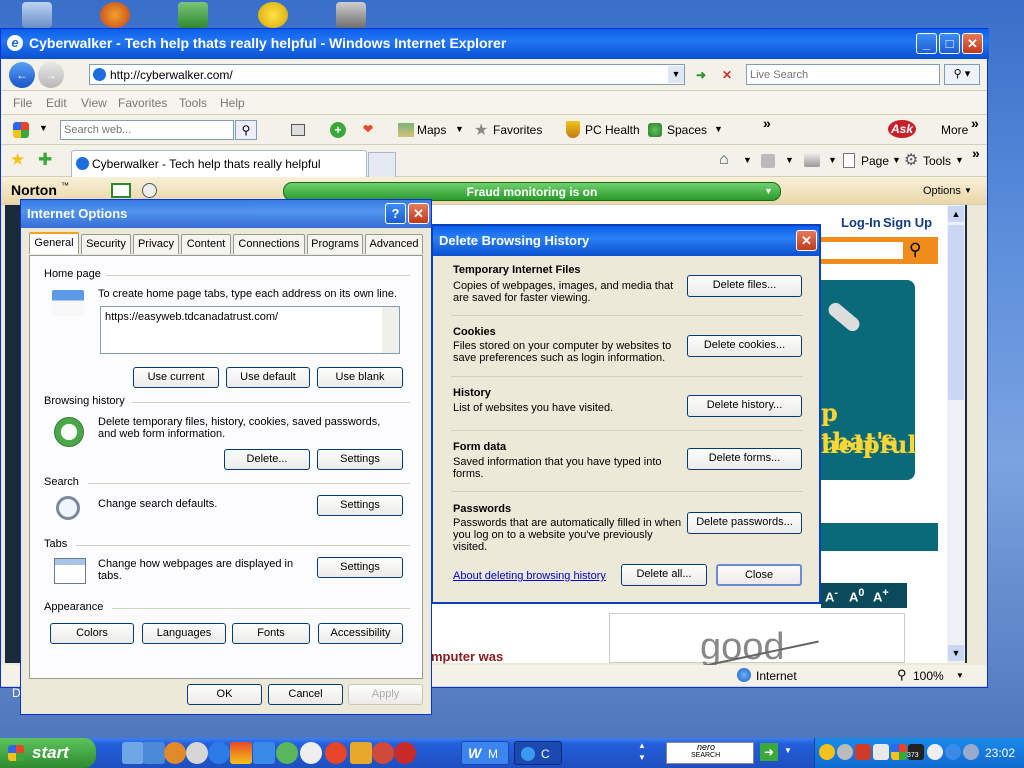 This screenshot has width=1024, height=768. What do you see at coordinates (642, 752) in the screenshot?
I see `taskbar-scroll-icon: ▲ ▼` at bounding box center [642, 752].